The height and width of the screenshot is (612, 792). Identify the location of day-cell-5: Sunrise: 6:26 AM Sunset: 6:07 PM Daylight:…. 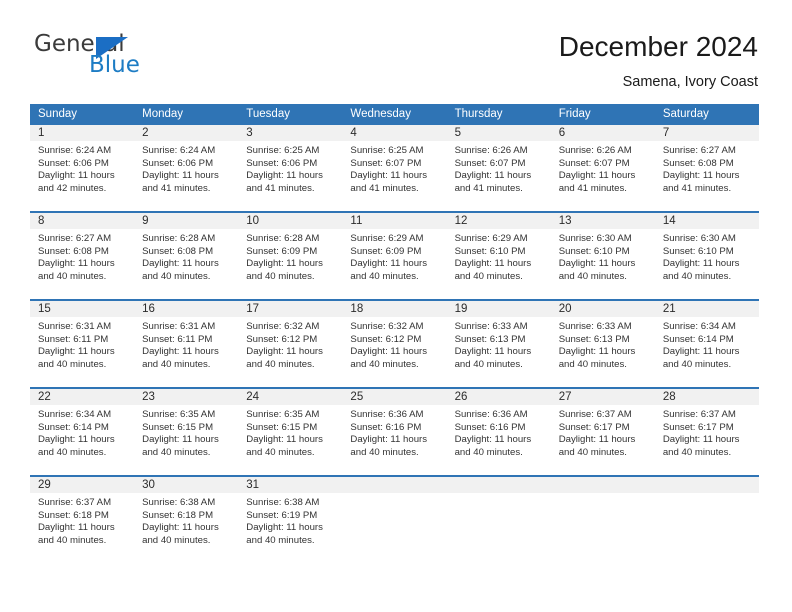
(499, 172).